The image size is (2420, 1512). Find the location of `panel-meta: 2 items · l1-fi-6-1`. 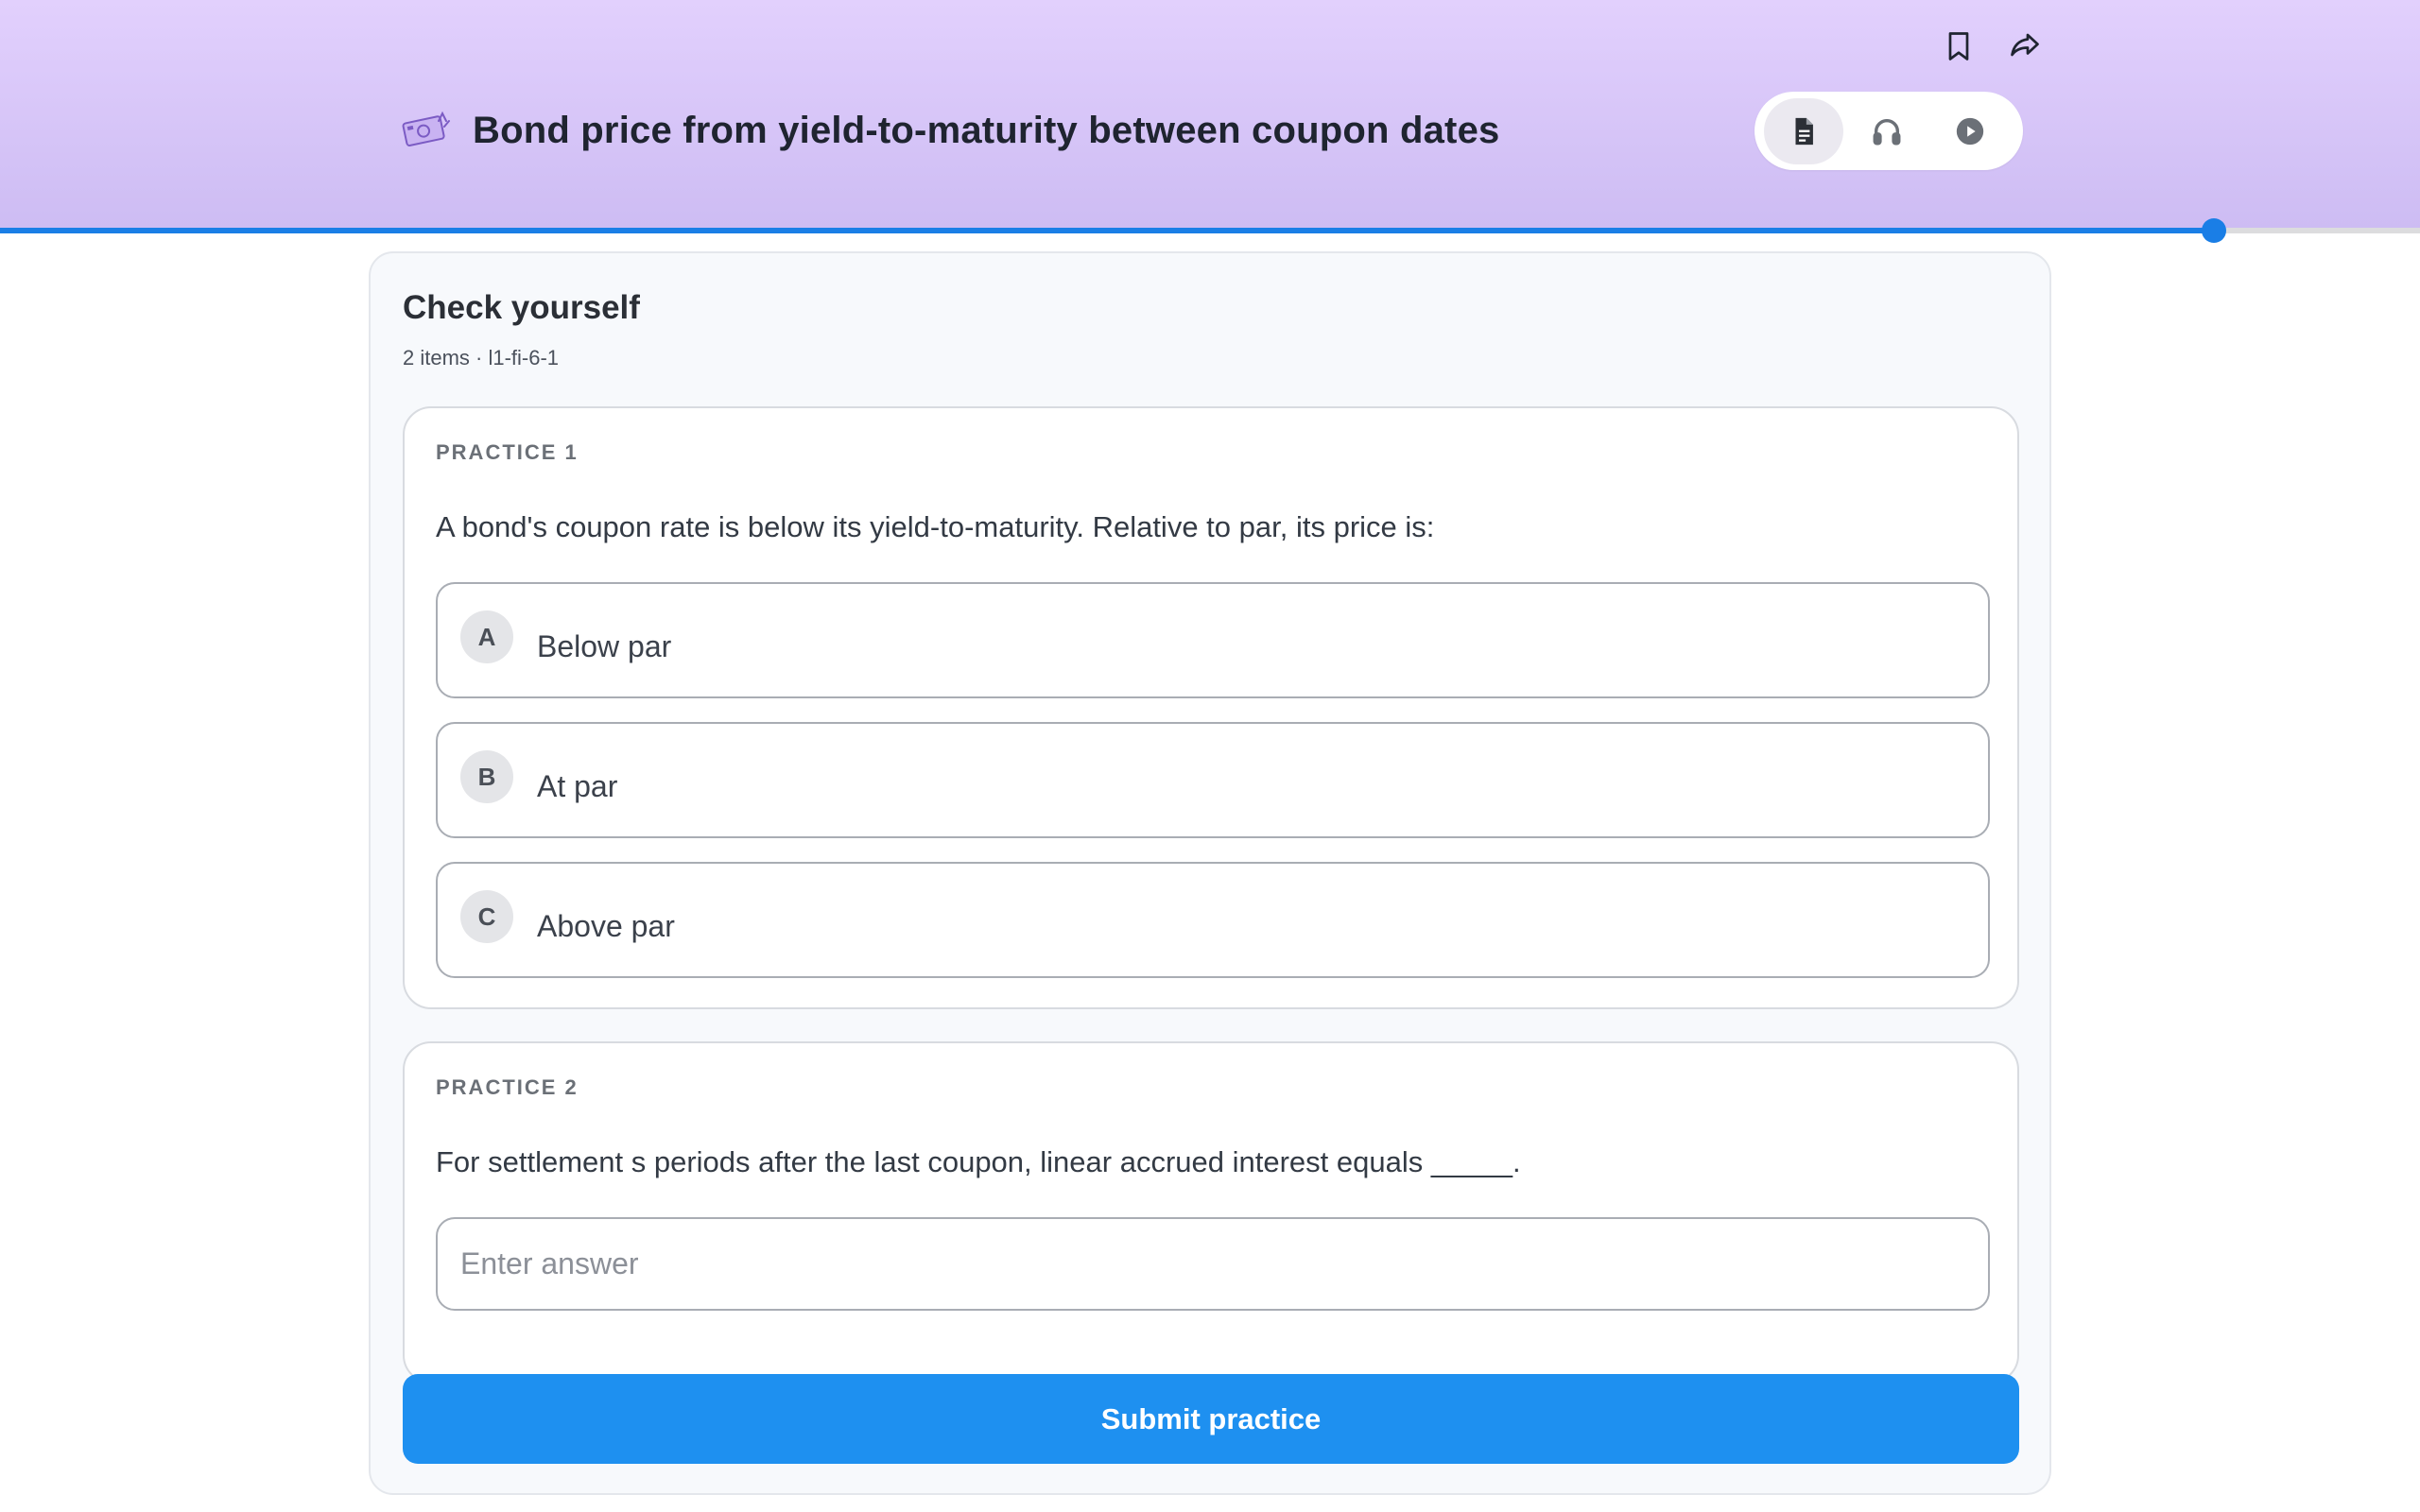

panel-meta: 2 items · l1-fi-6-1 is located at coordinates (481, 357).